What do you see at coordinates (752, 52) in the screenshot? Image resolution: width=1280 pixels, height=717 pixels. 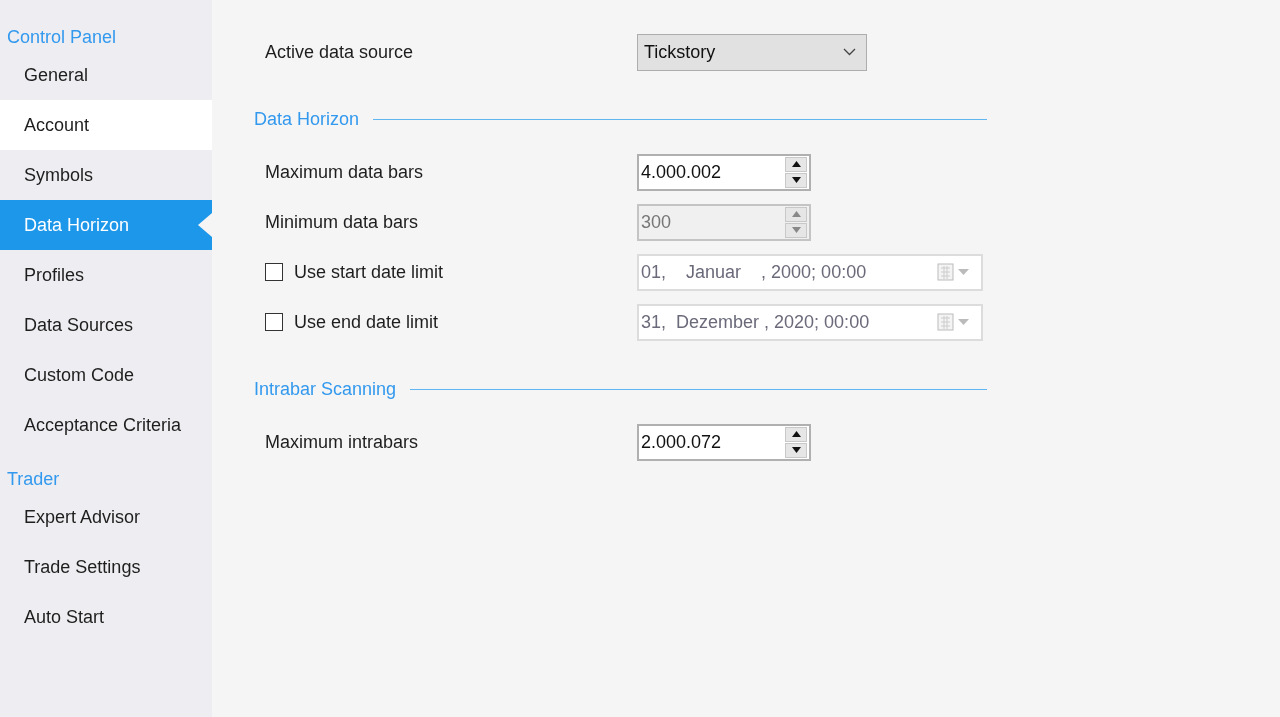 I see `data-source-dropdown: Tickstory` at bounding box center [752, 52].